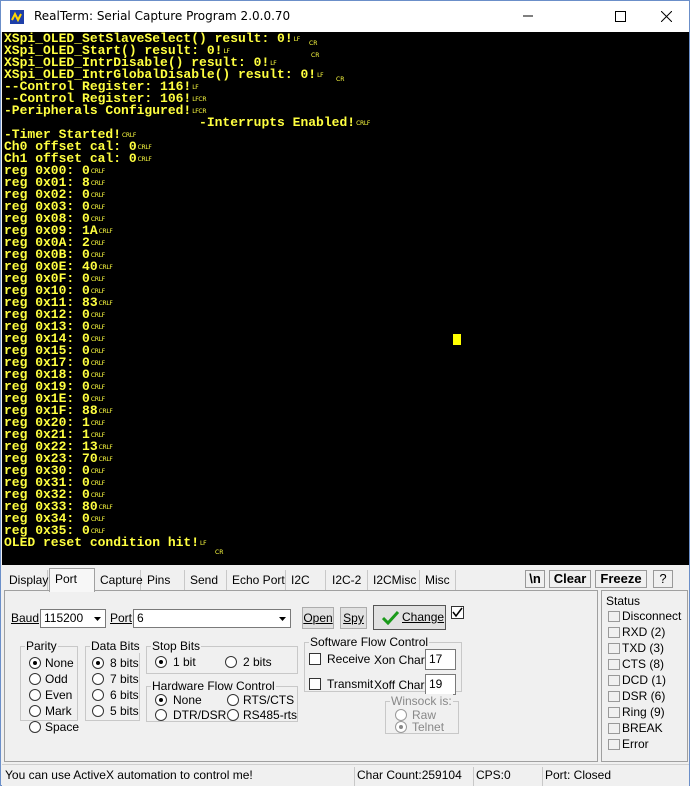 The width and height of the screenshot is (690, 786). I want to click on tab-send: Send, so click(206, 580).